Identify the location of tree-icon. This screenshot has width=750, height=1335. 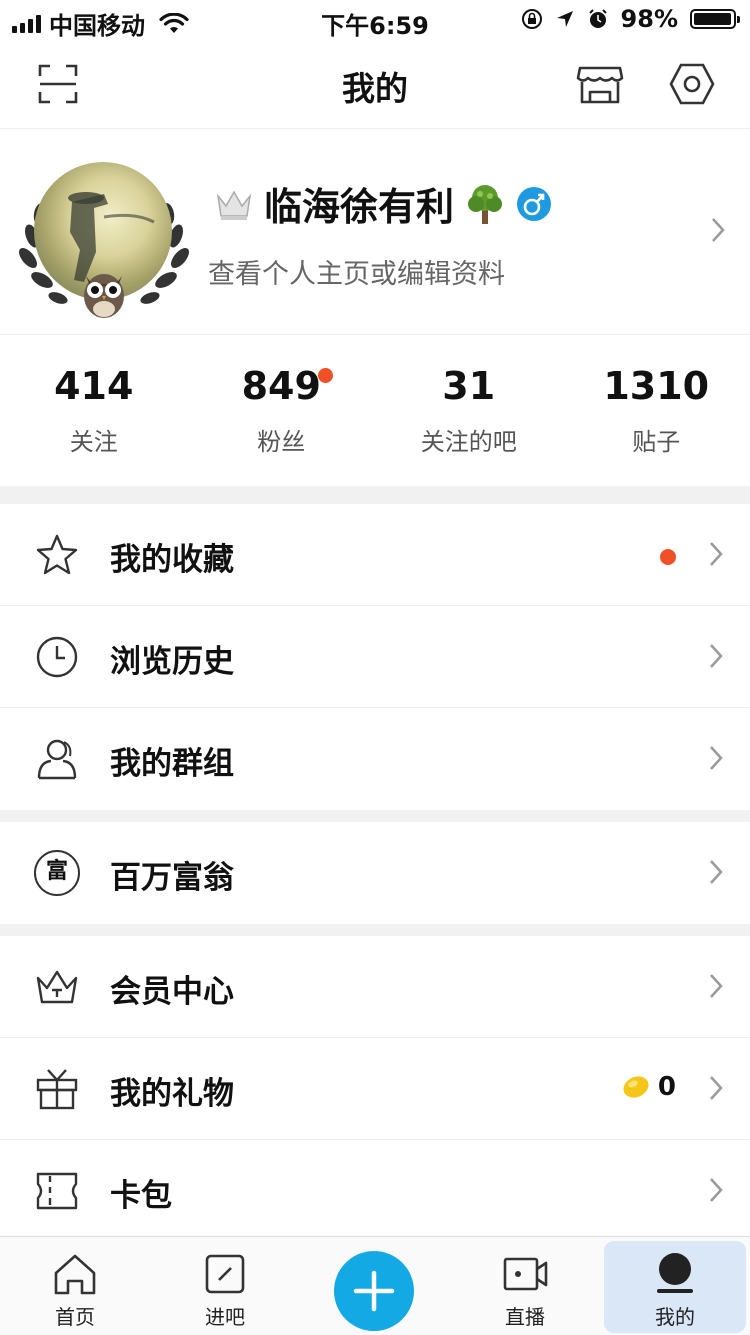
(485, 204).